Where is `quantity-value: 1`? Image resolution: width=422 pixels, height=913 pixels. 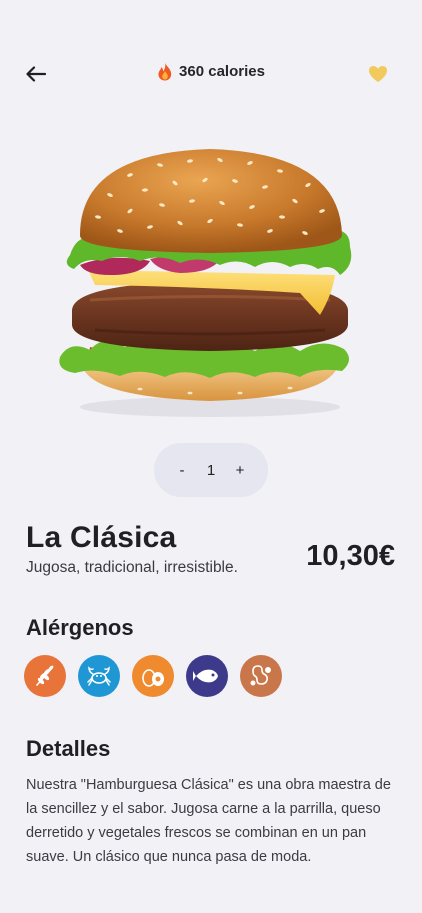 quantity-value: 1 is located at coordinates (211, 470).